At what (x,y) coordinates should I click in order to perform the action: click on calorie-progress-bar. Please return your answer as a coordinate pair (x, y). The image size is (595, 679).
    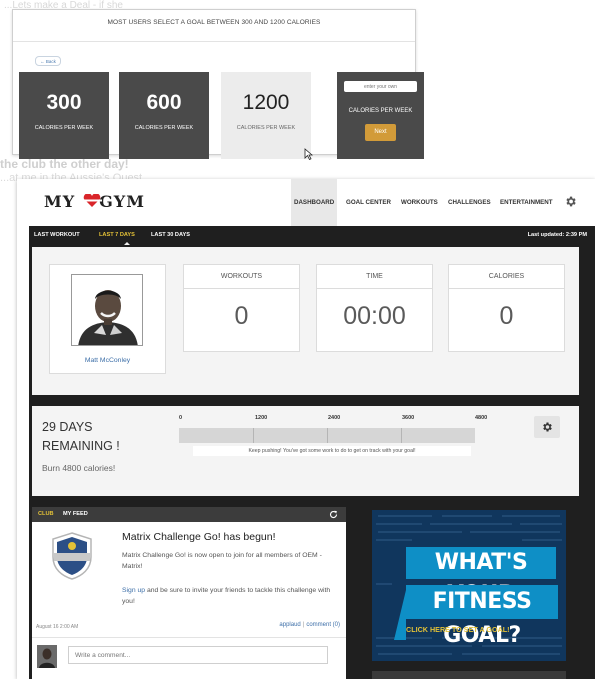
    Looking at the image, I should click on (327, 435).